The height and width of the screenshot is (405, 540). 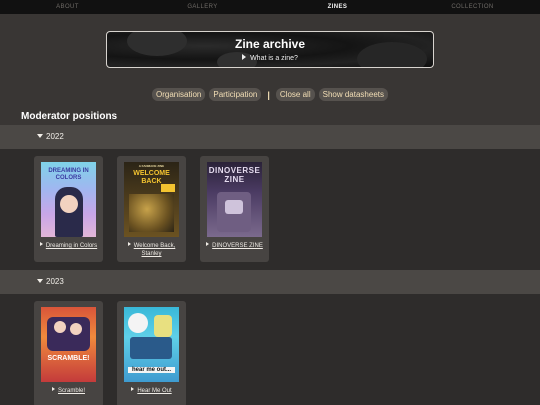 I want to click on year-text: 2023, so click(x=55, y=281).